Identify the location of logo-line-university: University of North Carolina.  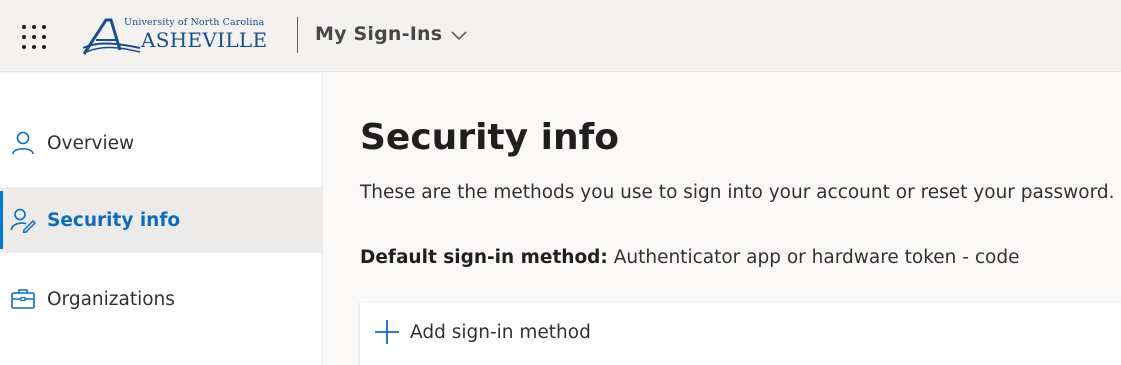
(194, 22).